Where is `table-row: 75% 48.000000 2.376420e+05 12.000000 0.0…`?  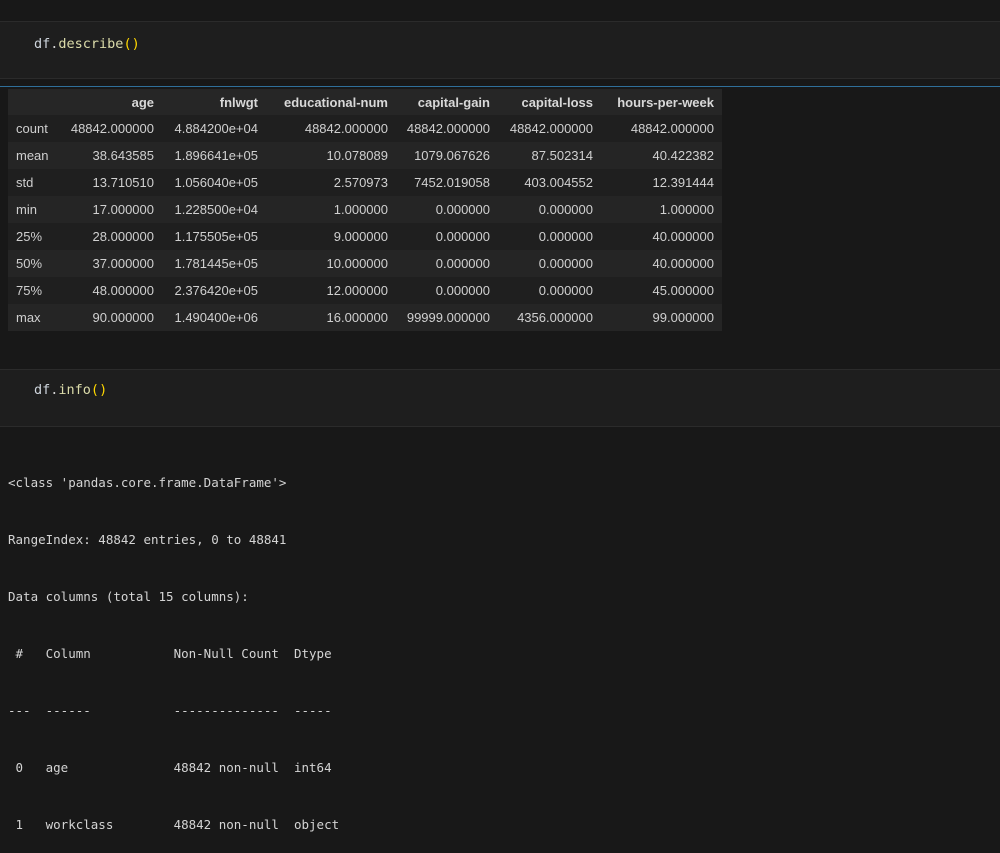 table-row: 75% 48.000000 2.376420e+05 12.000000 0.0… is located at coordinates (365, 290).